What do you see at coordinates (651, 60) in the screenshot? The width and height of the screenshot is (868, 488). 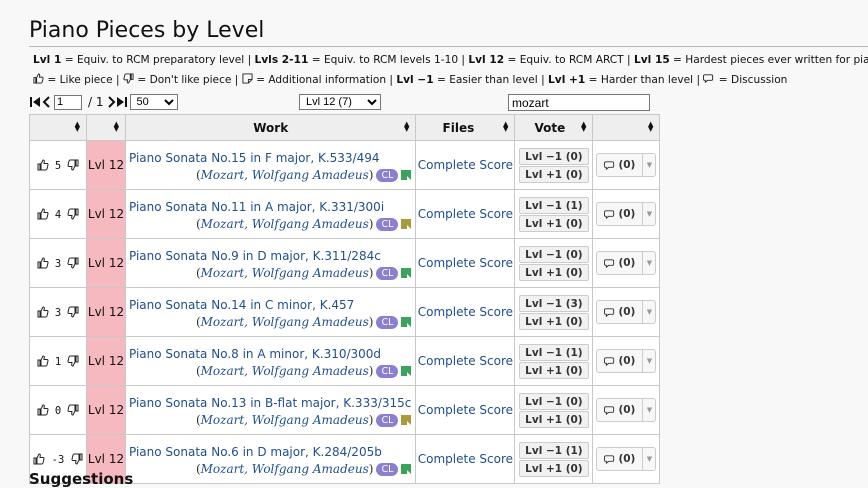 I see `legend-key: Lvl 15` at bounding box center [651, 60].